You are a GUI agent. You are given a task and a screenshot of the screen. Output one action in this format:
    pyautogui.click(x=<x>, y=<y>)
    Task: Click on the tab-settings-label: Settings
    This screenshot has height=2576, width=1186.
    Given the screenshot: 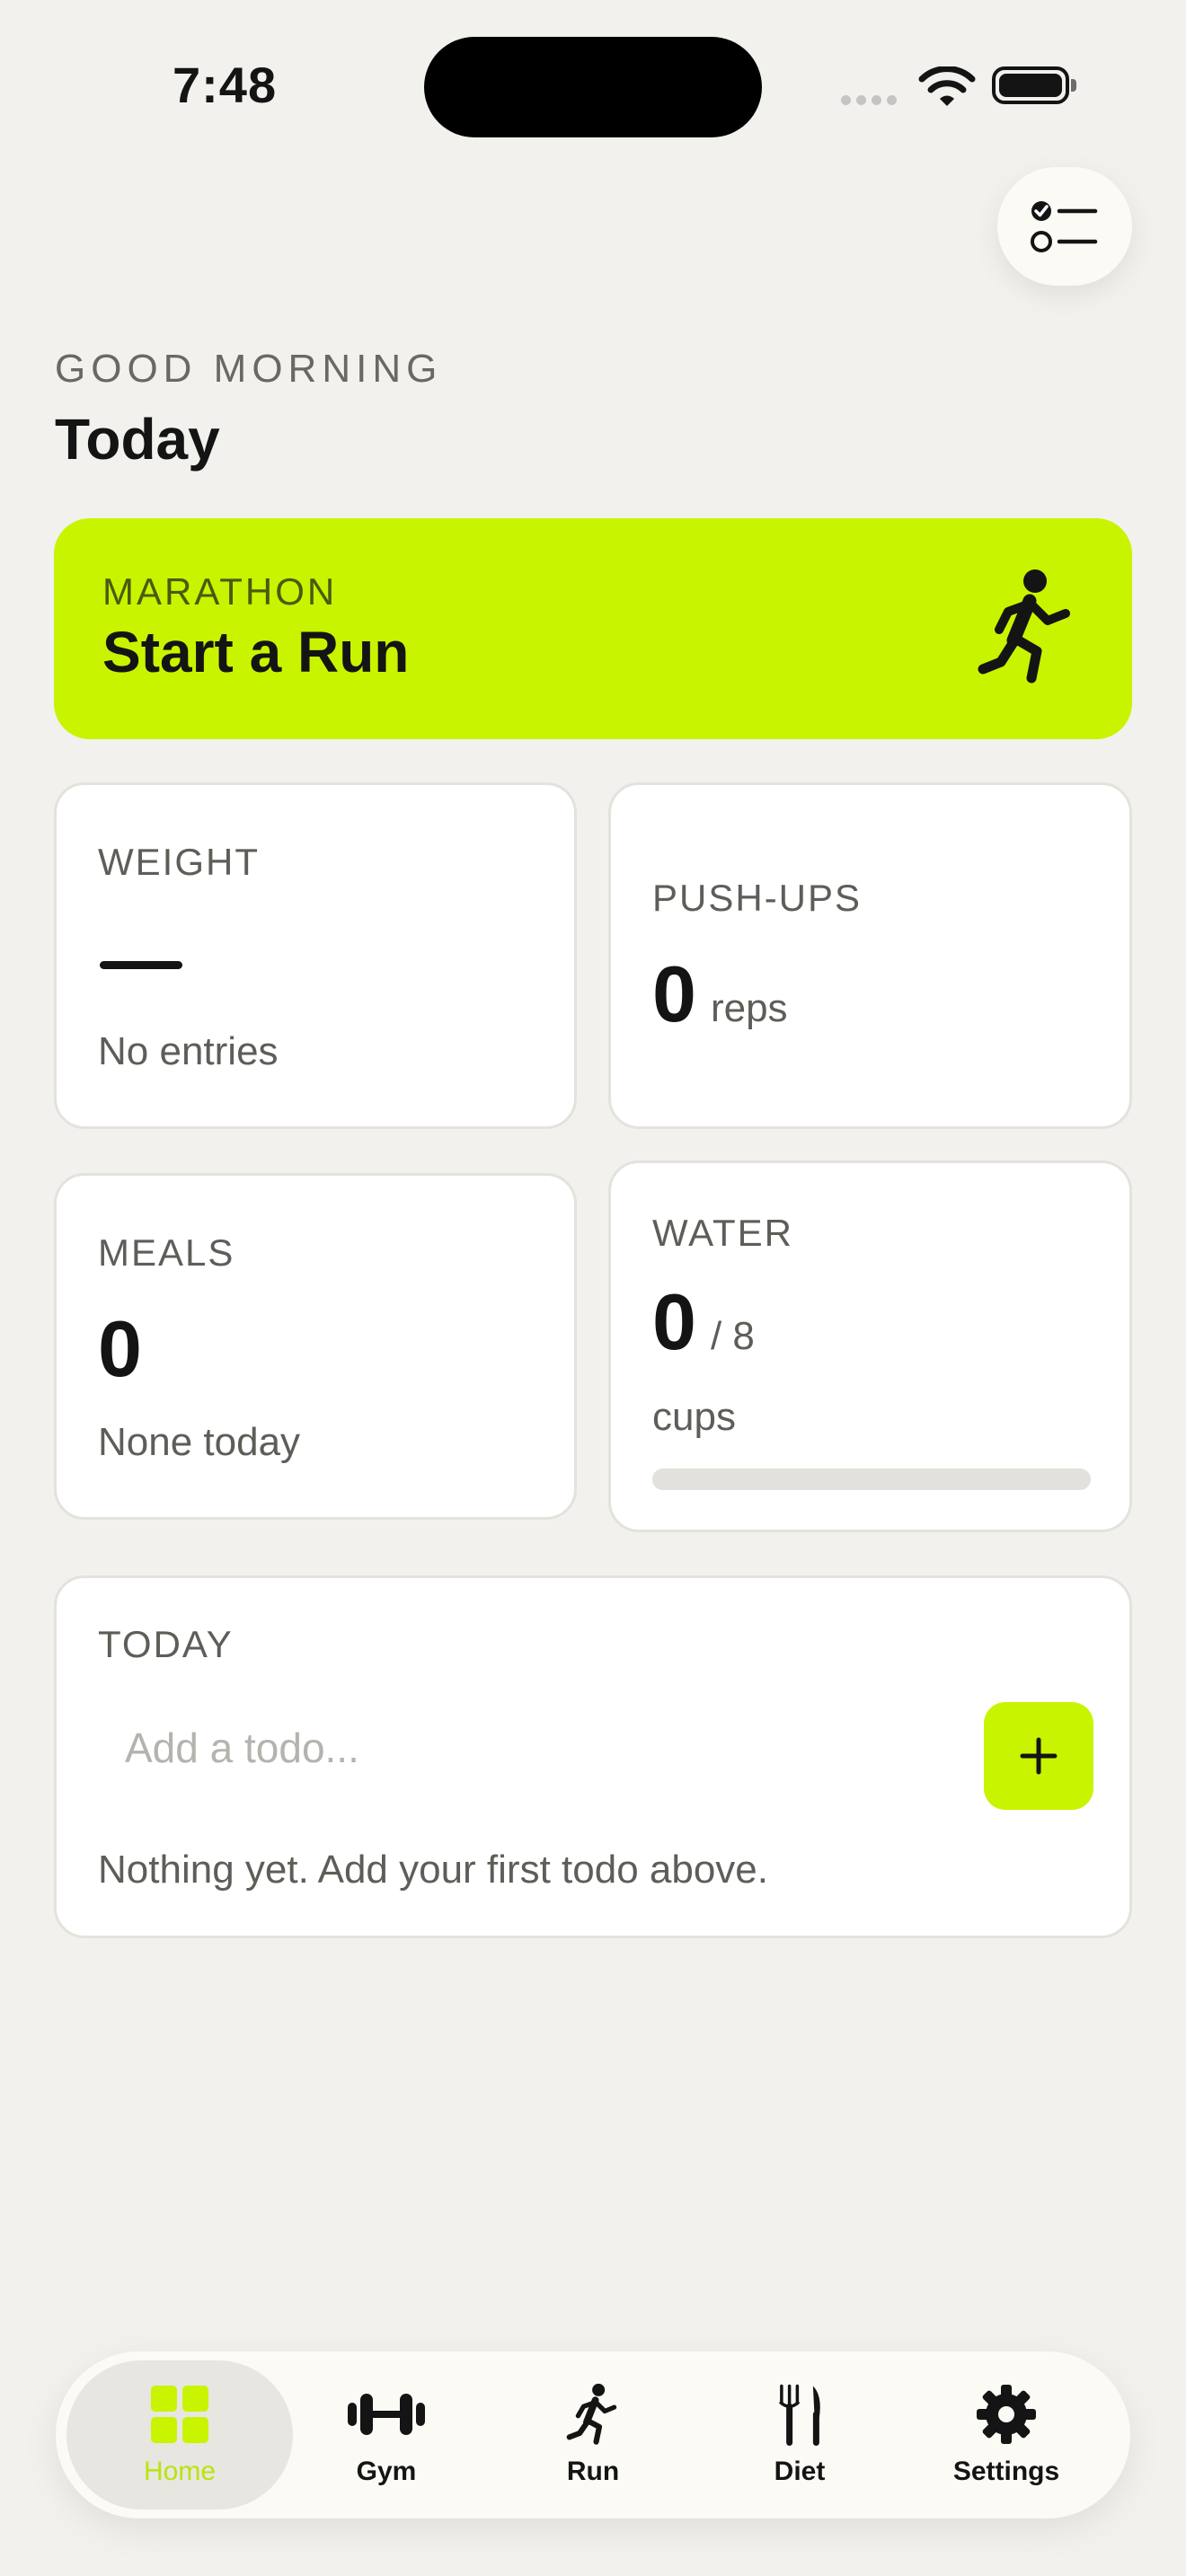 What is the action you would take?
    pyautogui.click(x=1006, y=2471)
    